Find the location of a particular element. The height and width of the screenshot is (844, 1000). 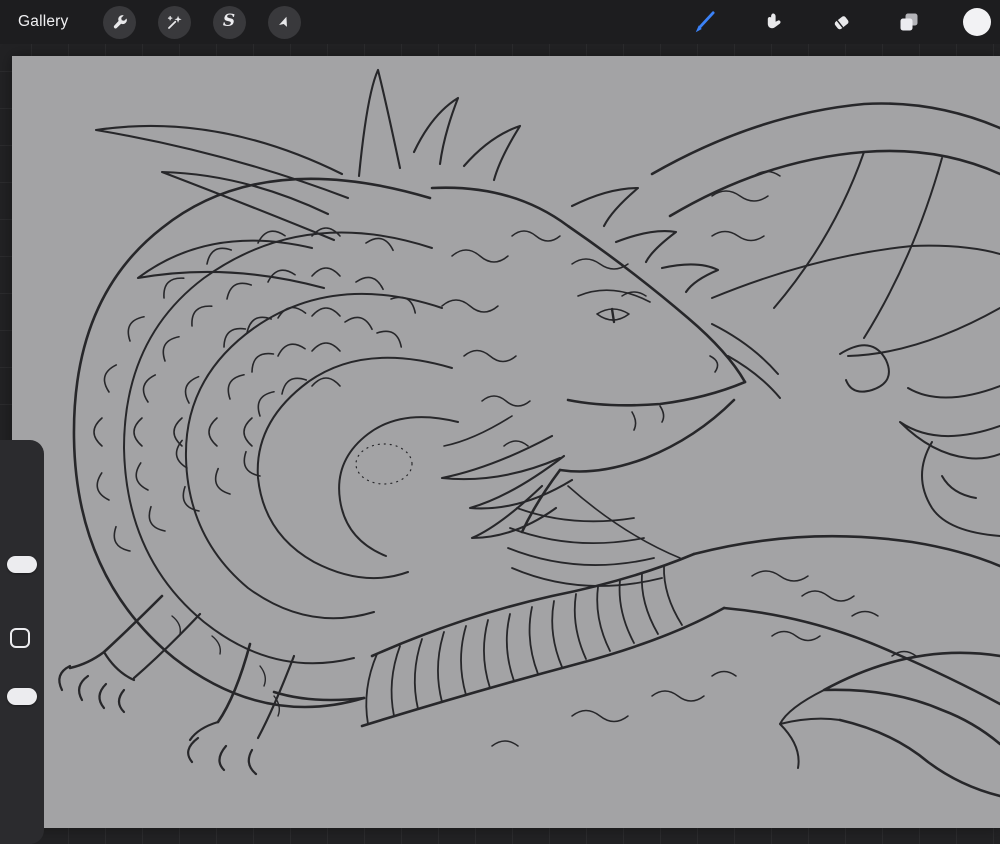

top-toolbar: Gallery S is located at coordinates (500, 22).